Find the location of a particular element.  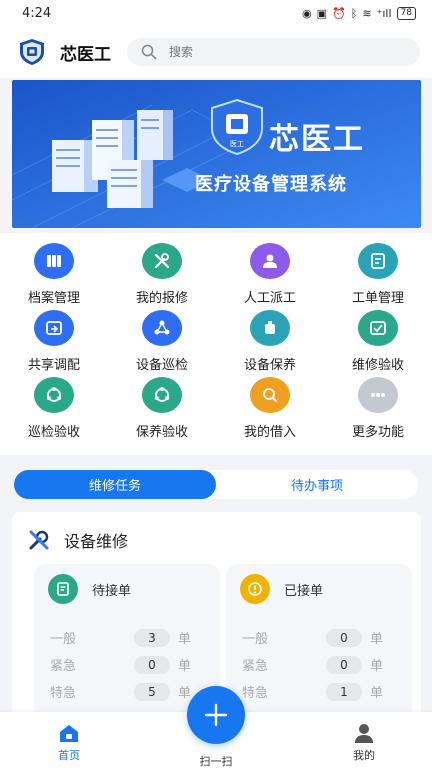

menu-item: 工单管理 is located at coordinates (378, 274).